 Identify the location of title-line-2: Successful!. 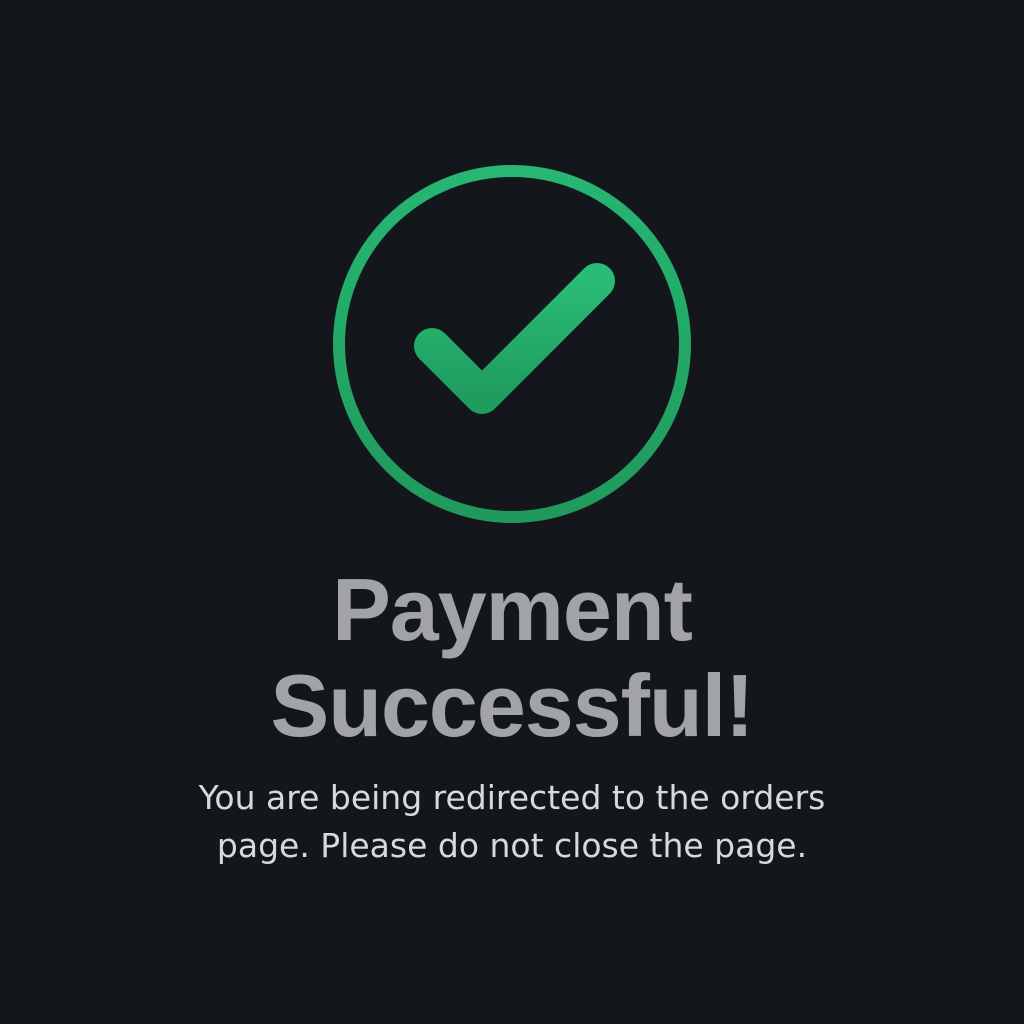
(512, 705).